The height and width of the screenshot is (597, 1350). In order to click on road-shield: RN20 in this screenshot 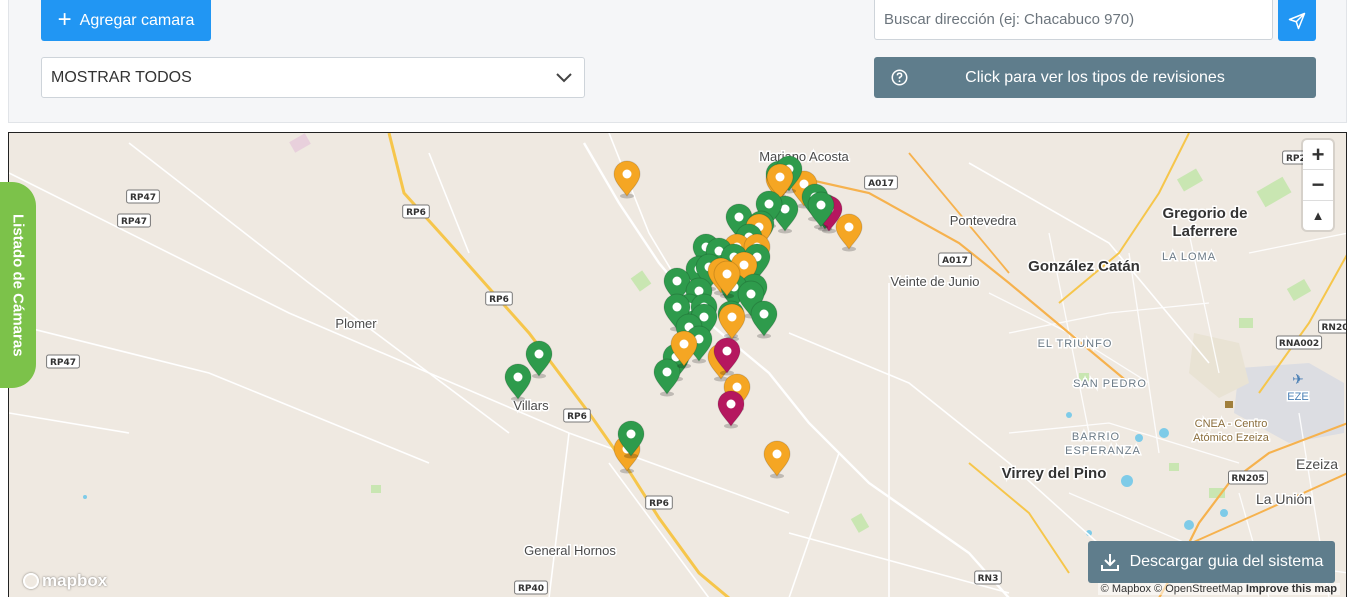, I will do `click(1333, 326)`.